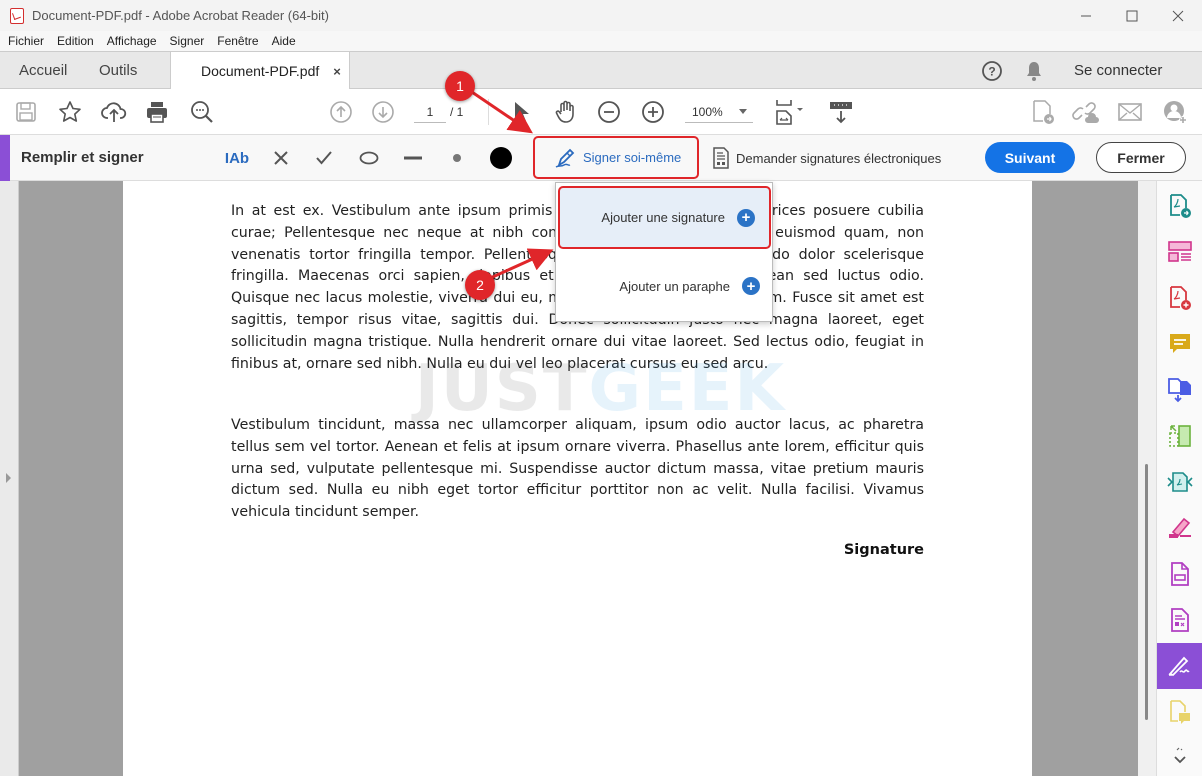 The width and height of the screenshot is (1202, 779). What do you see at coordinates (9, 478) in the screenshot?
I see `left-panel-toggle` at bounding box center [9, 478].